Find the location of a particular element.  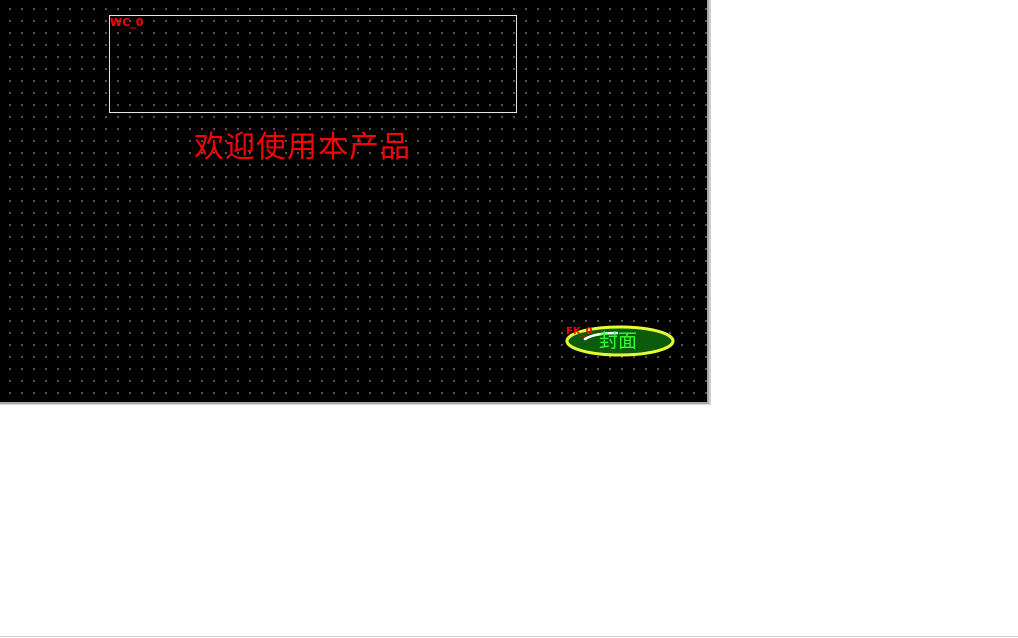

welcome-text-widget: 欢迎使用本产品 is located at coordinates (302, 148).